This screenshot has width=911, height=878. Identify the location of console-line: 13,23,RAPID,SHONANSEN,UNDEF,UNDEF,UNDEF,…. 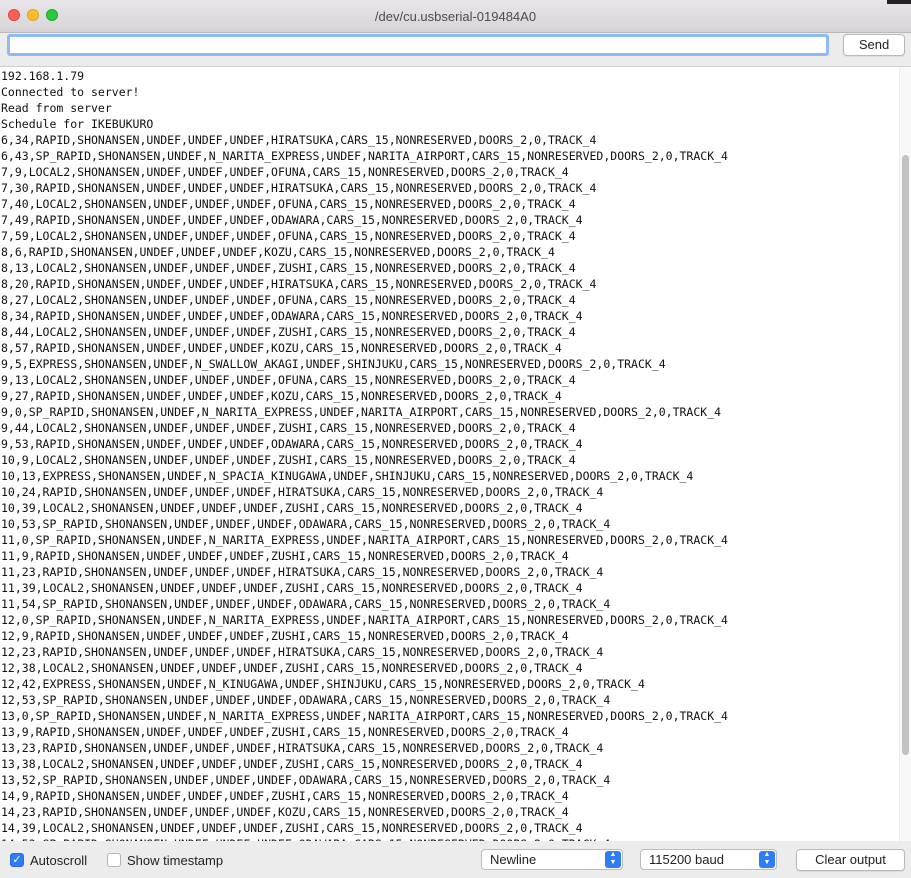
(302, 748).